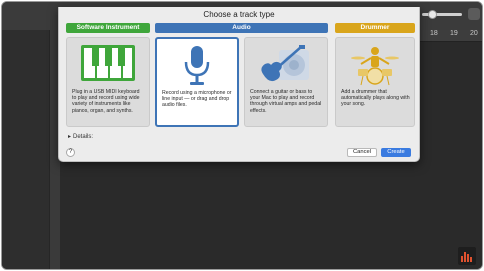 This screenshot has width=484, height=271. Describe the element at coordinates (362, 152) in the screenshot. I see `cancel-button: Cancel` at that location.